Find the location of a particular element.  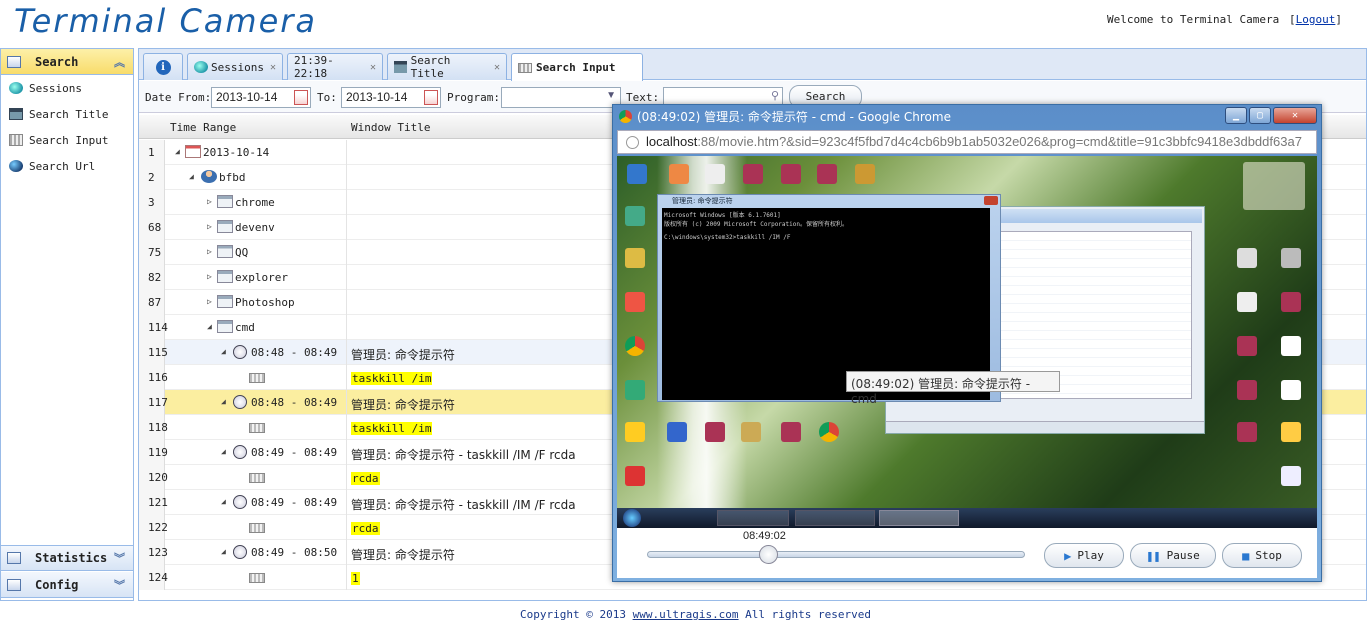

tab-time-range: 21:39-22:18 ✕ is located at coordinates (335, 66).